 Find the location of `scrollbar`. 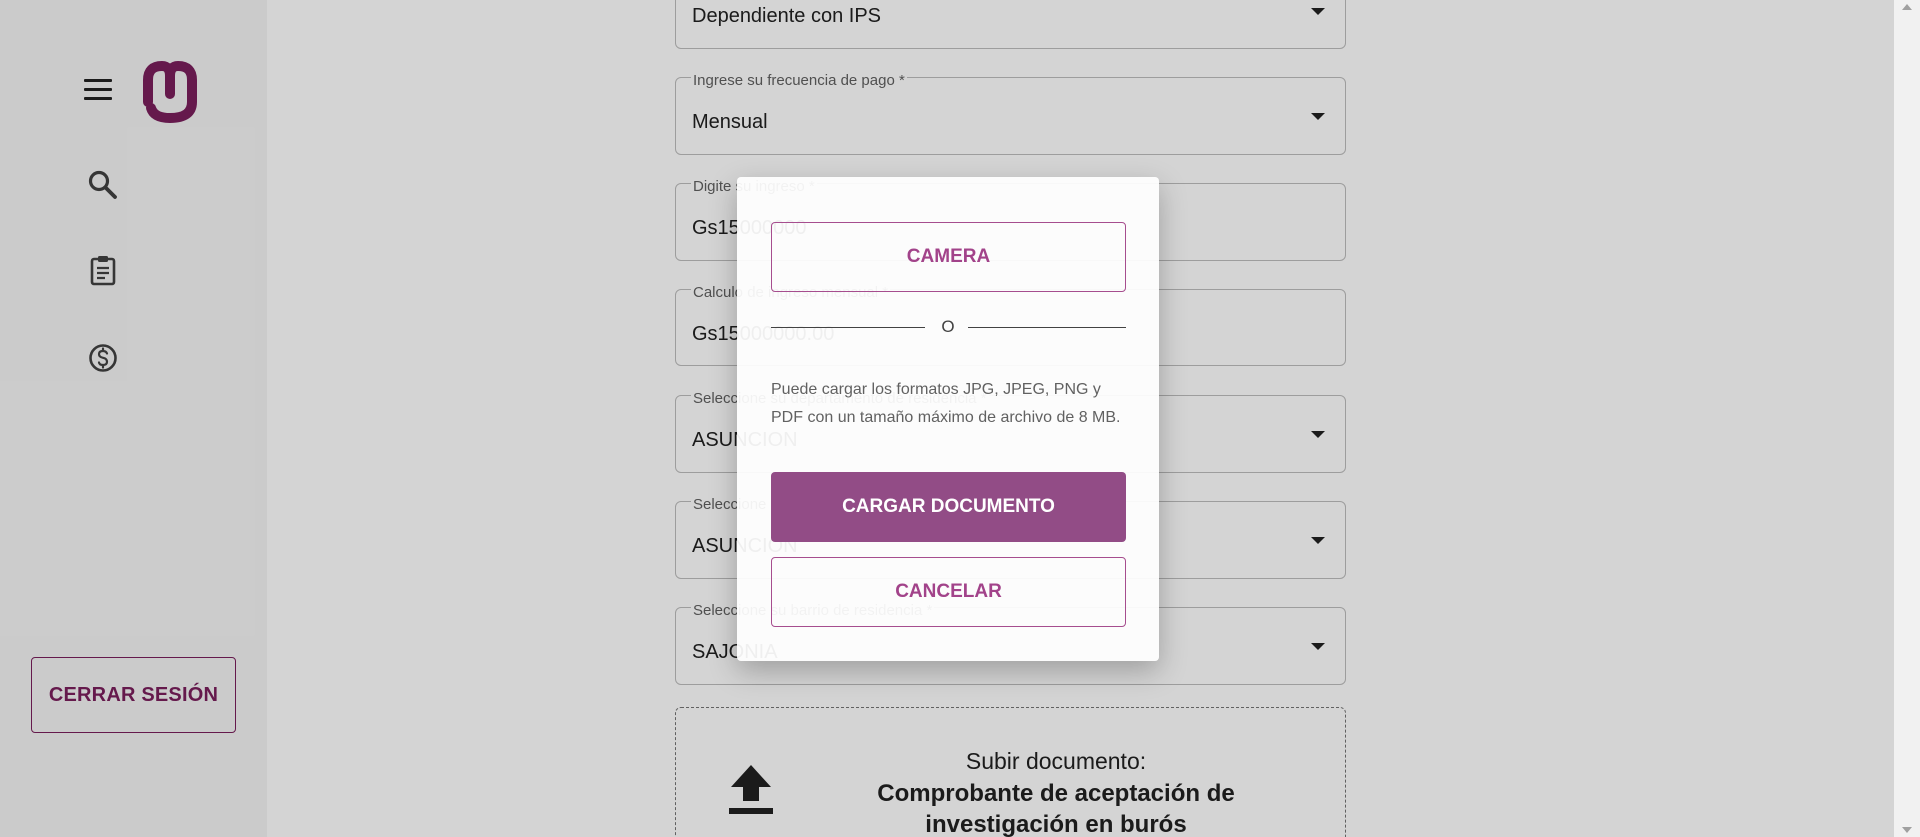

scrollbar is located at coordinates (1907, 418).